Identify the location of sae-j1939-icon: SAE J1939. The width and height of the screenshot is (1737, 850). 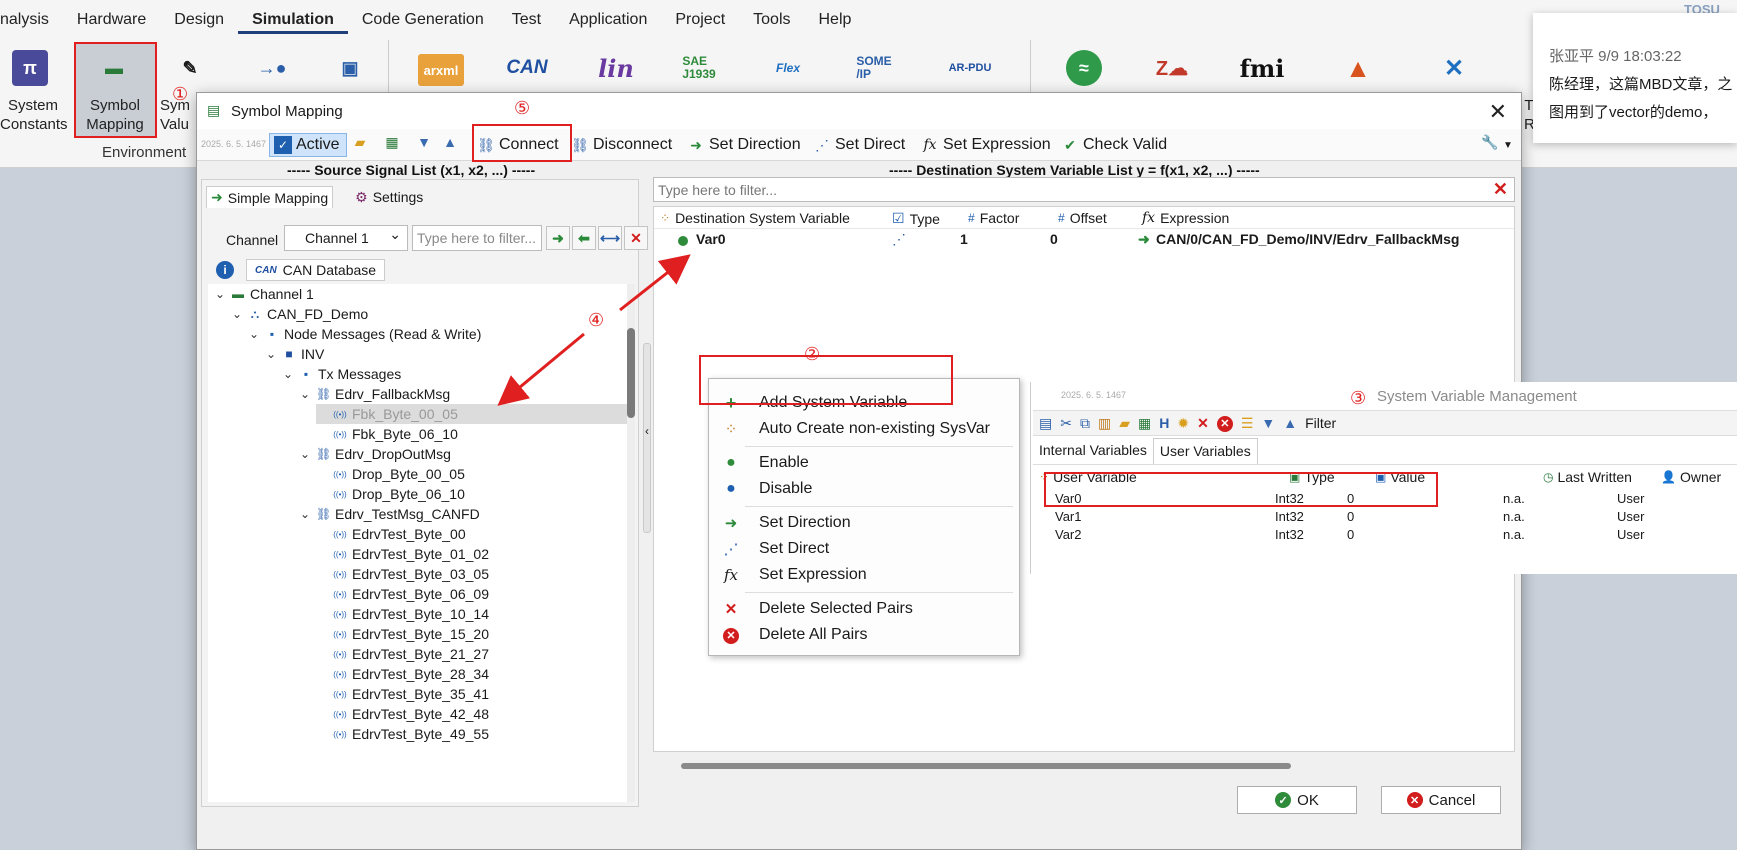
(699, 68).